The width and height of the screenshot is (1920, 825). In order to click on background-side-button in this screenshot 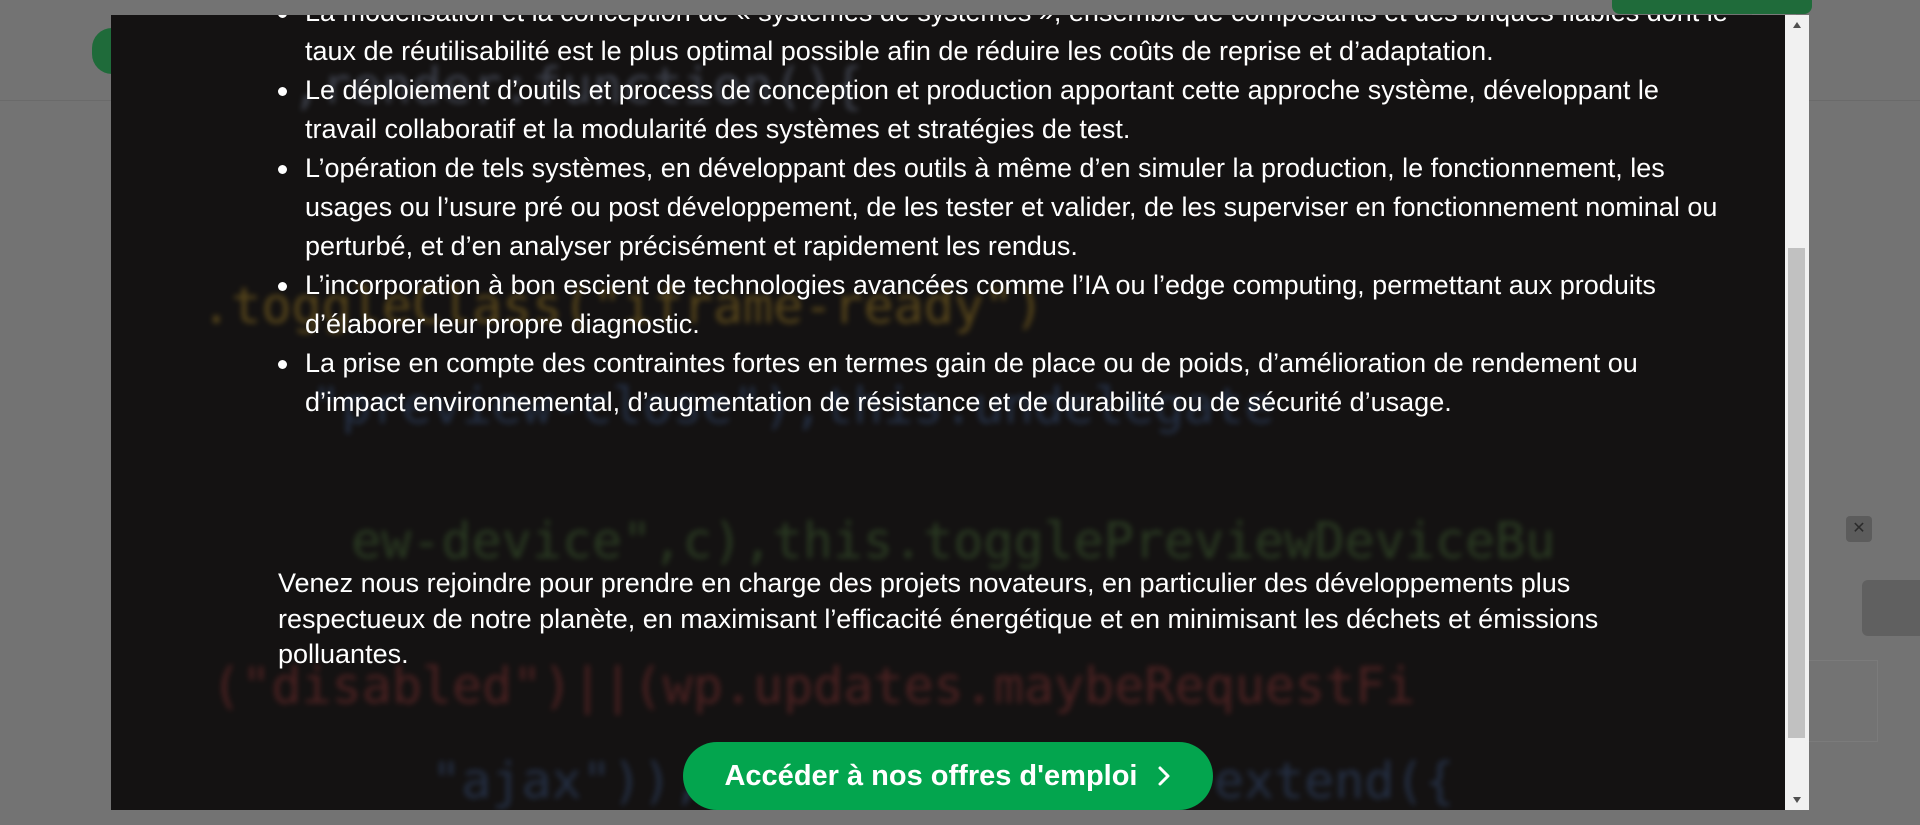, I will do `click(1891, 608)`.